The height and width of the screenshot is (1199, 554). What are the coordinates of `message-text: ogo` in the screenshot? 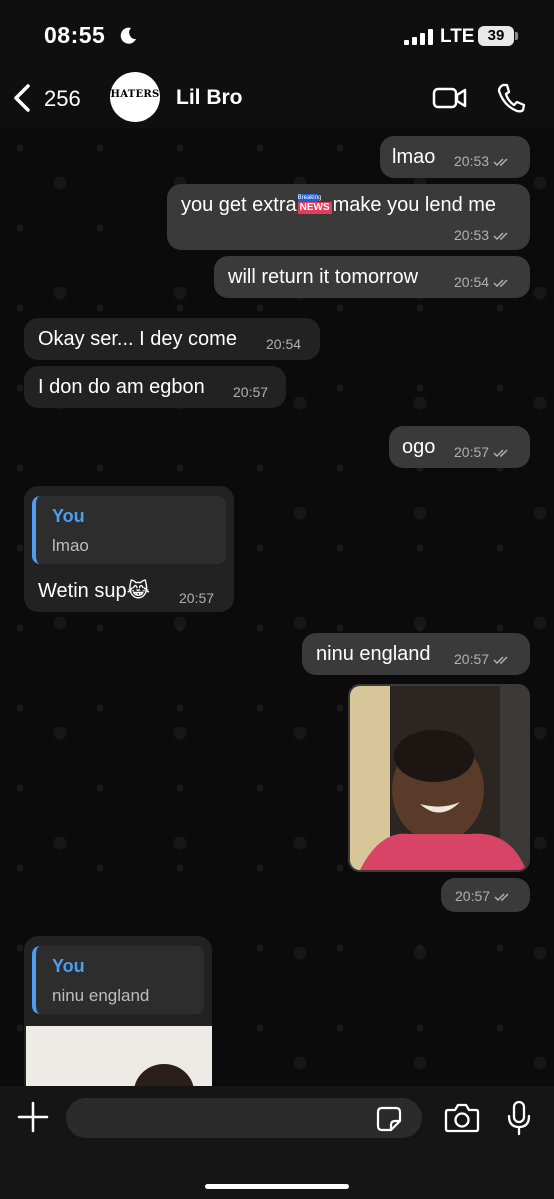 It's located at (419, 447).